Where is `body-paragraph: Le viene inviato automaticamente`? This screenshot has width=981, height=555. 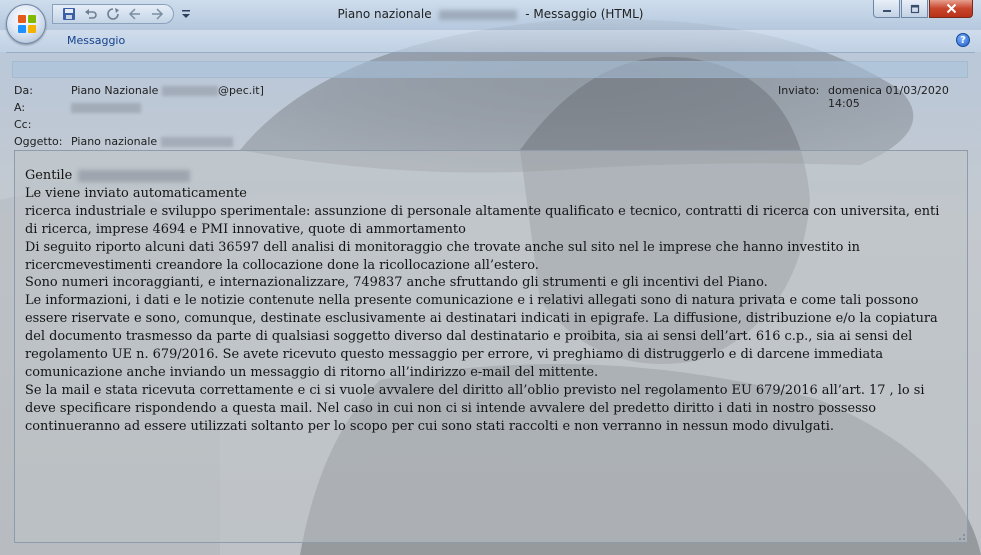 body-paragraph: Le viene inviato automaticamente is located at coordinates (136, 193).